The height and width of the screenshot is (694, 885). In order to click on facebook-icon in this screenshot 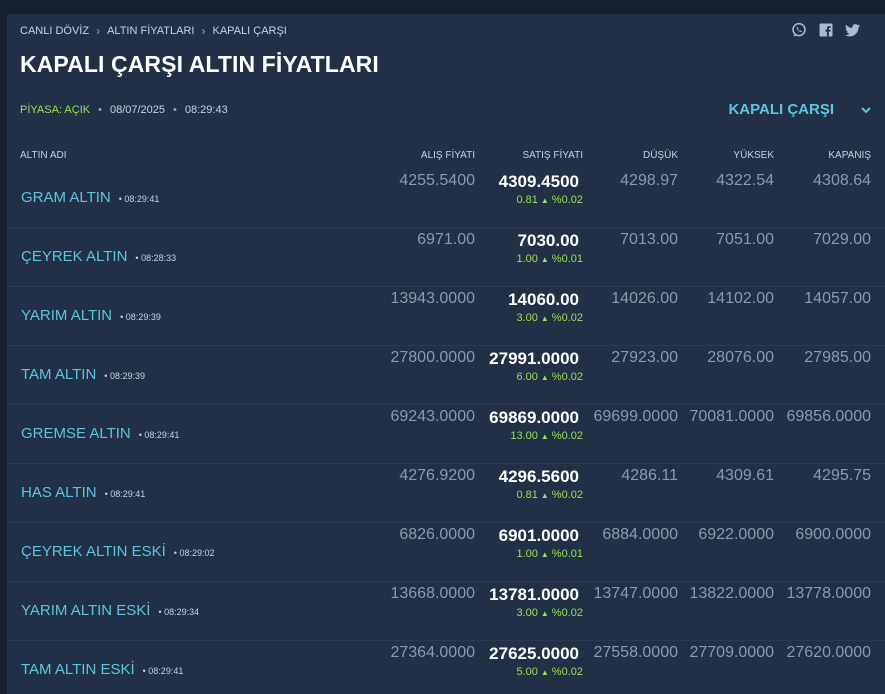, I will do `click(826, 30)`.